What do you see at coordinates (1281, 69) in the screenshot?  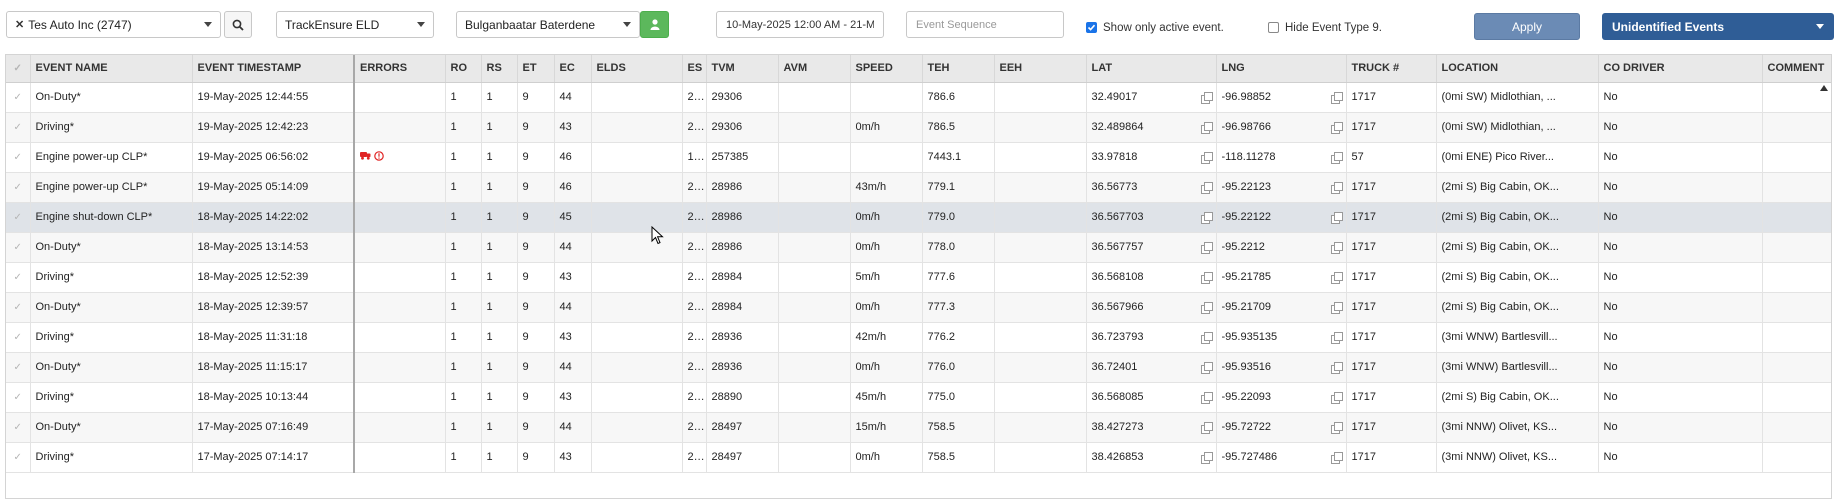 I see `column-header: LNG` at bounding box center [1281, 69].